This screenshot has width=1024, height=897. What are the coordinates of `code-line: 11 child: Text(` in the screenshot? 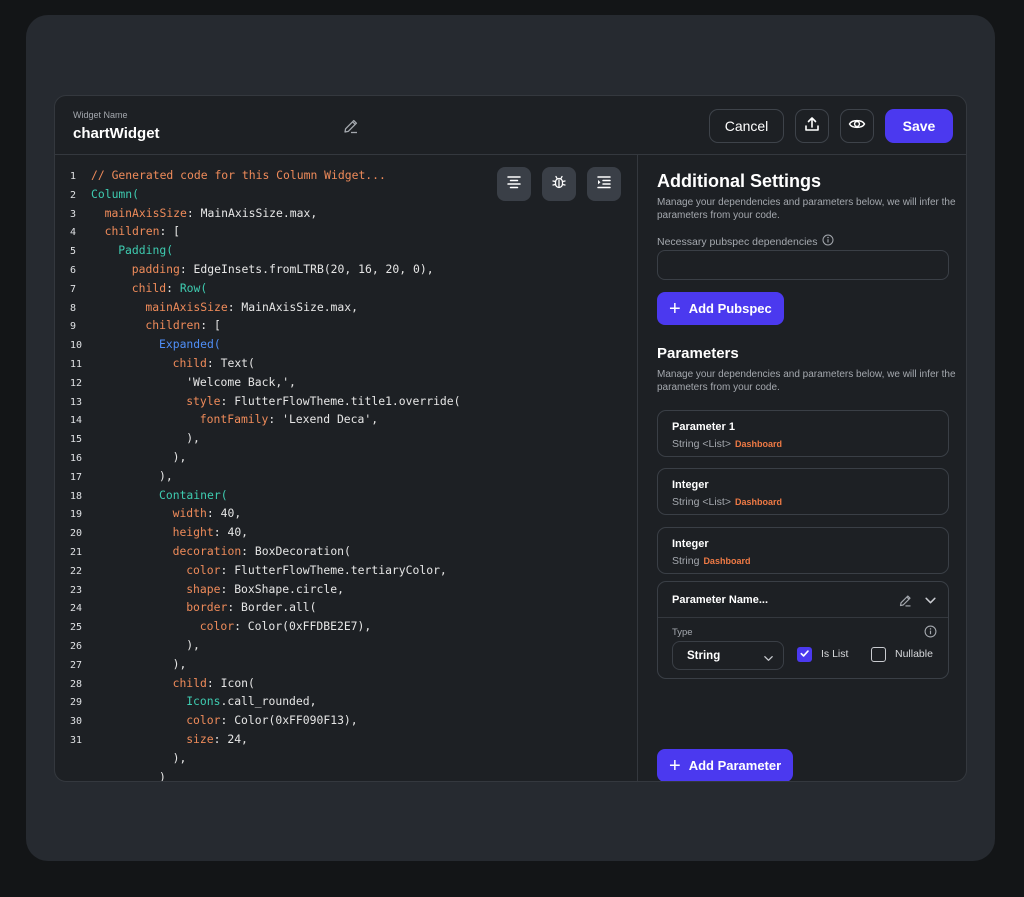 It's located at (155, 363).